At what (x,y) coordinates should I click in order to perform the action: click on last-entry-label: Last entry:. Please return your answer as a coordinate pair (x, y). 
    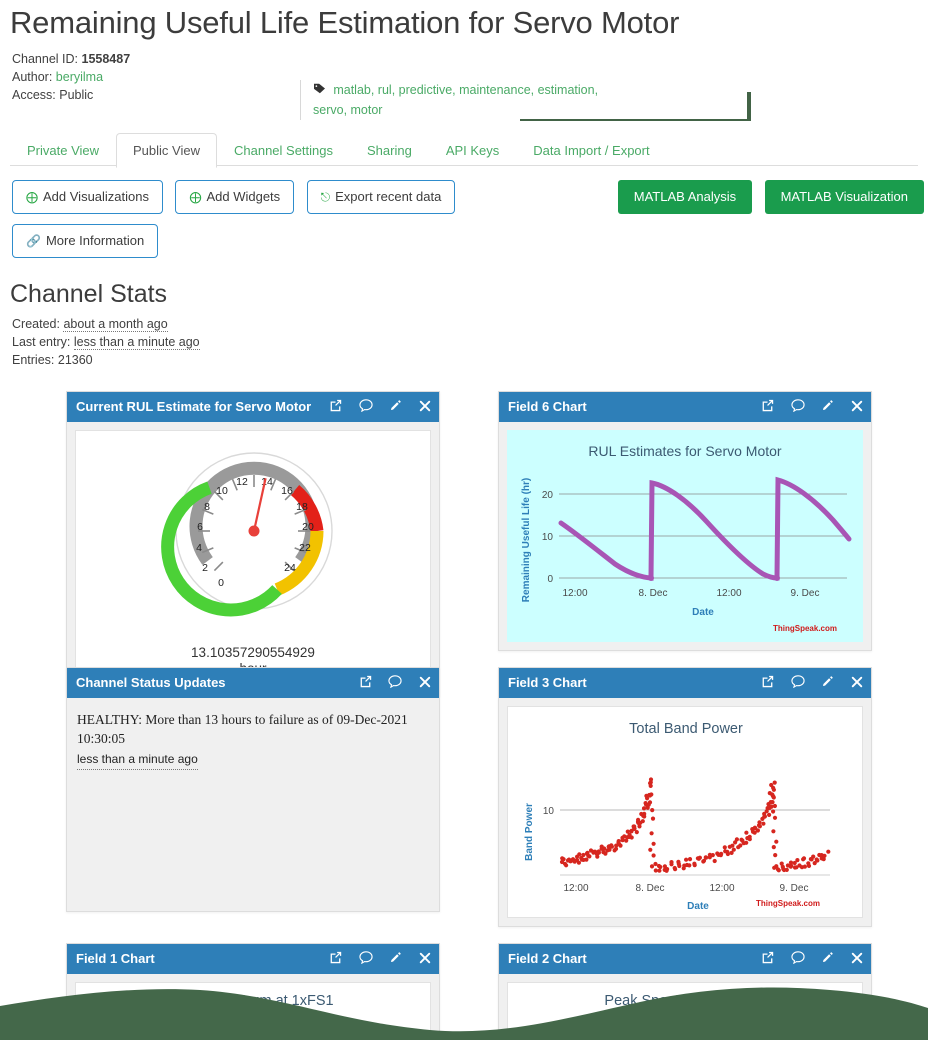
    Looking at the image, I should click on (41, 342).